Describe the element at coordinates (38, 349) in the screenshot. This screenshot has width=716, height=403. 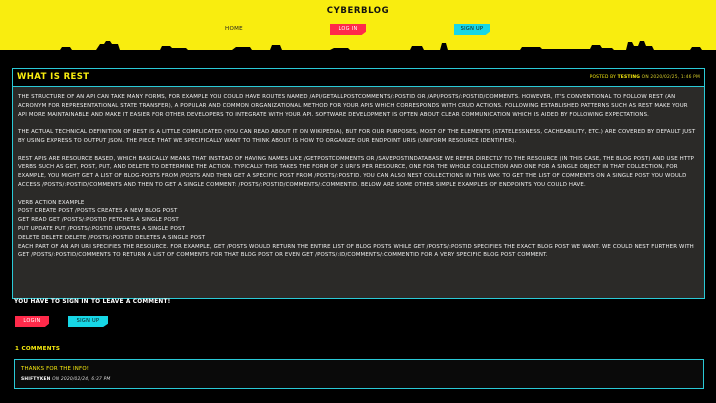
I see `comments-count: 1 COMMENTS` at that location.